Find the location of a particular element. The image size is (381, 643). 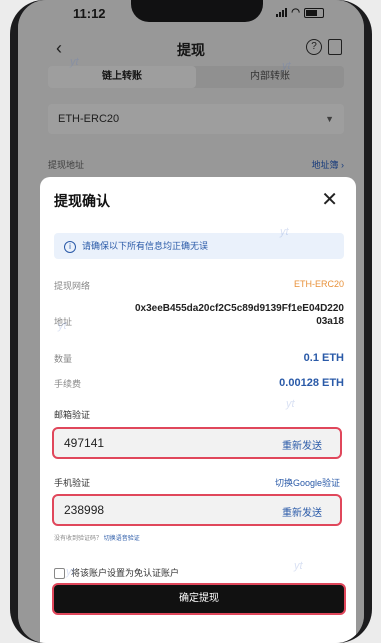

amount-label: 数量 is located at coordinates (63, 359).